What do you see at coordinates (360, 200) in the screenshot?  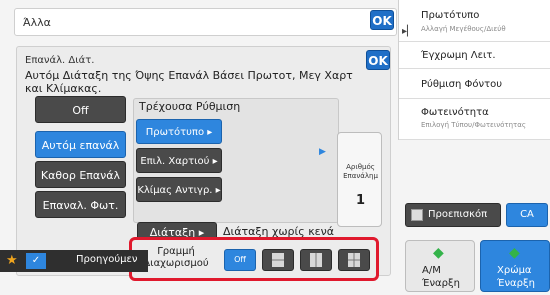 I see `repeat-count-value: 1` at bounding box center [360, 200].